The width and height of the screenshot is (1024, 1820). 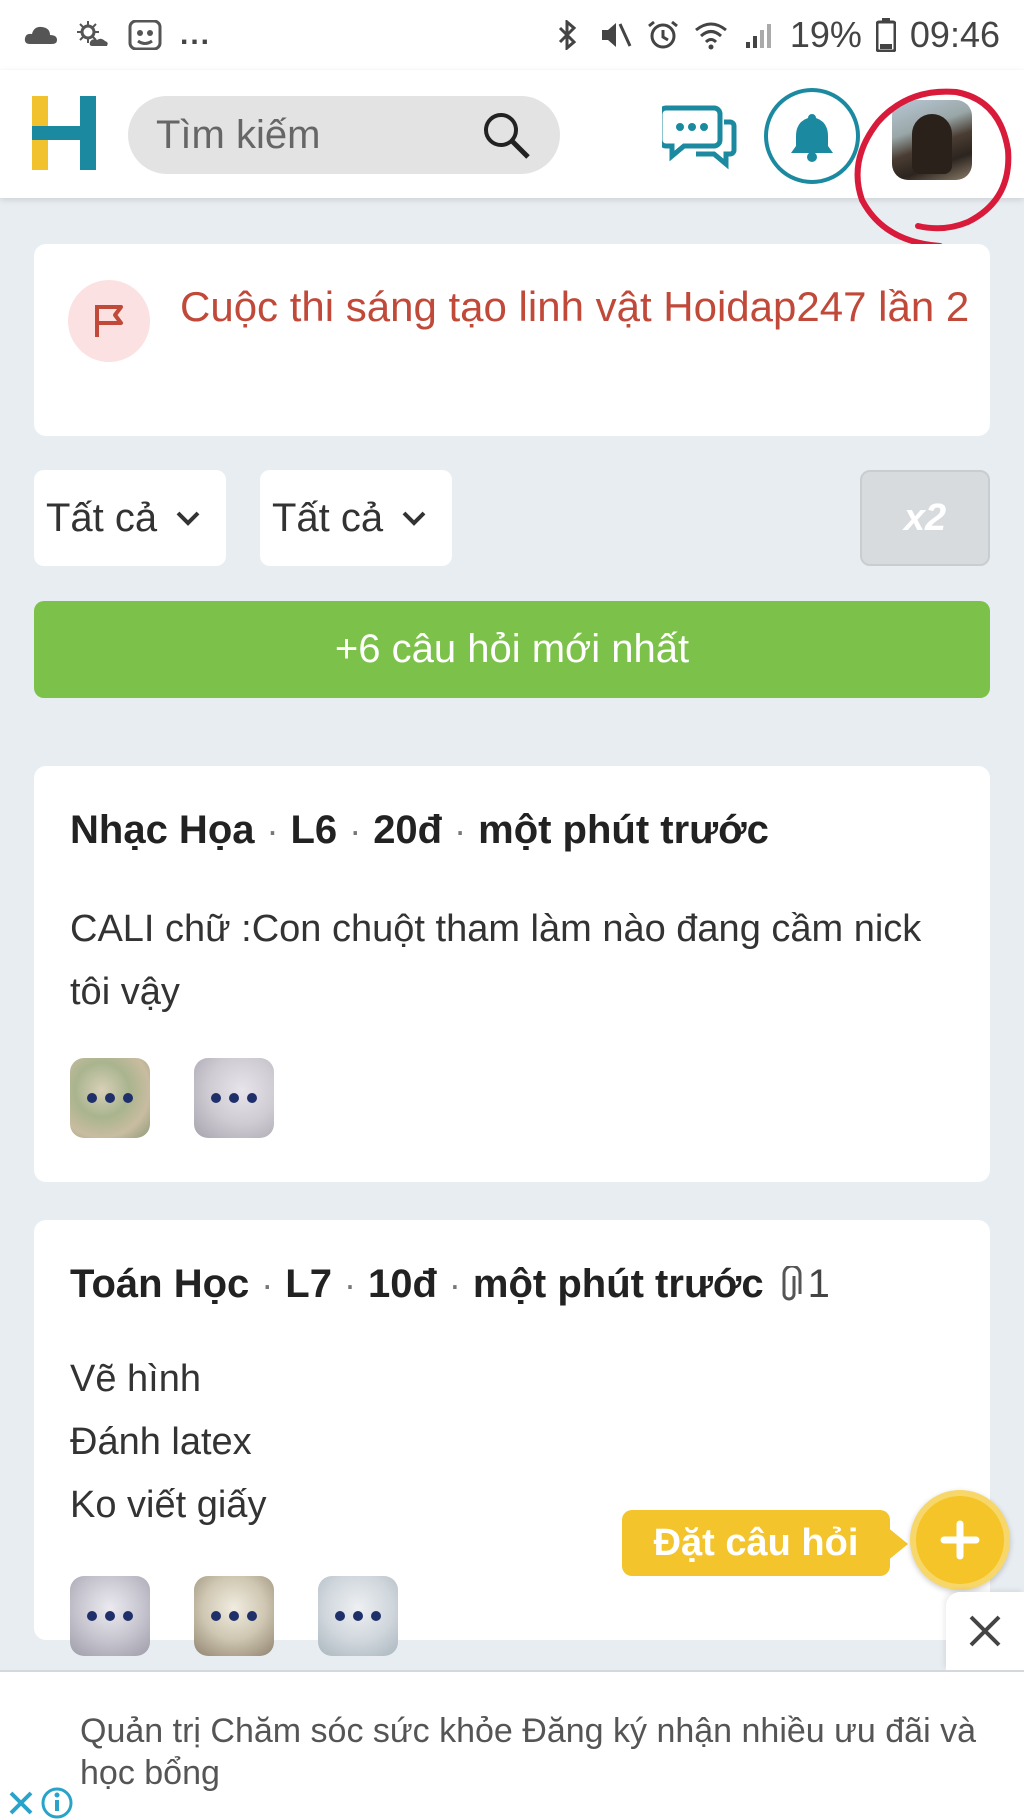 I want to click on wifi-icon, so click(x=710, y=36).